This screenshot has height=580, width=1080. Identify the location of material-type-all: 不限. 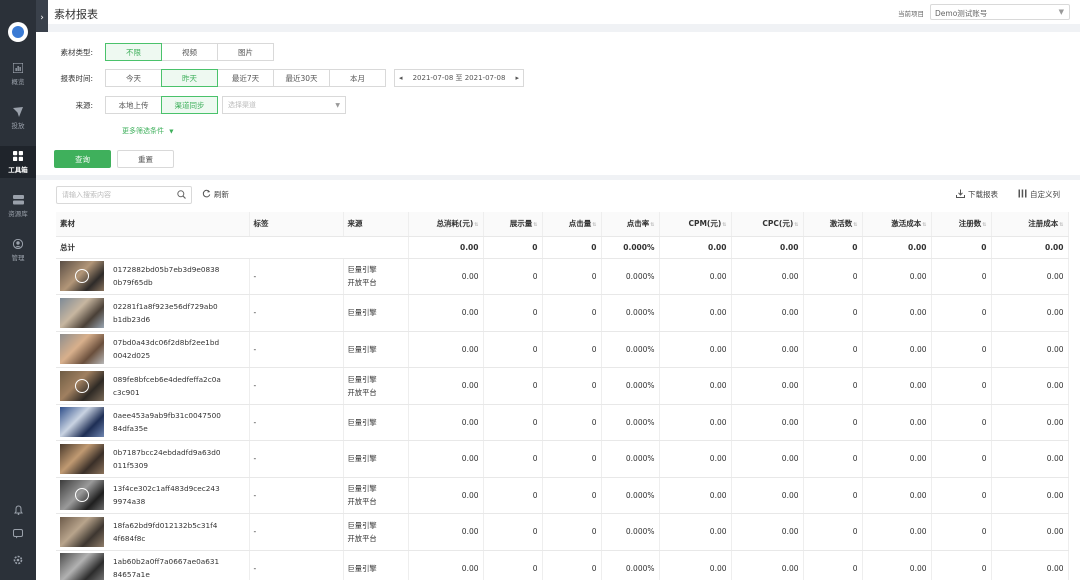
(133, 52).